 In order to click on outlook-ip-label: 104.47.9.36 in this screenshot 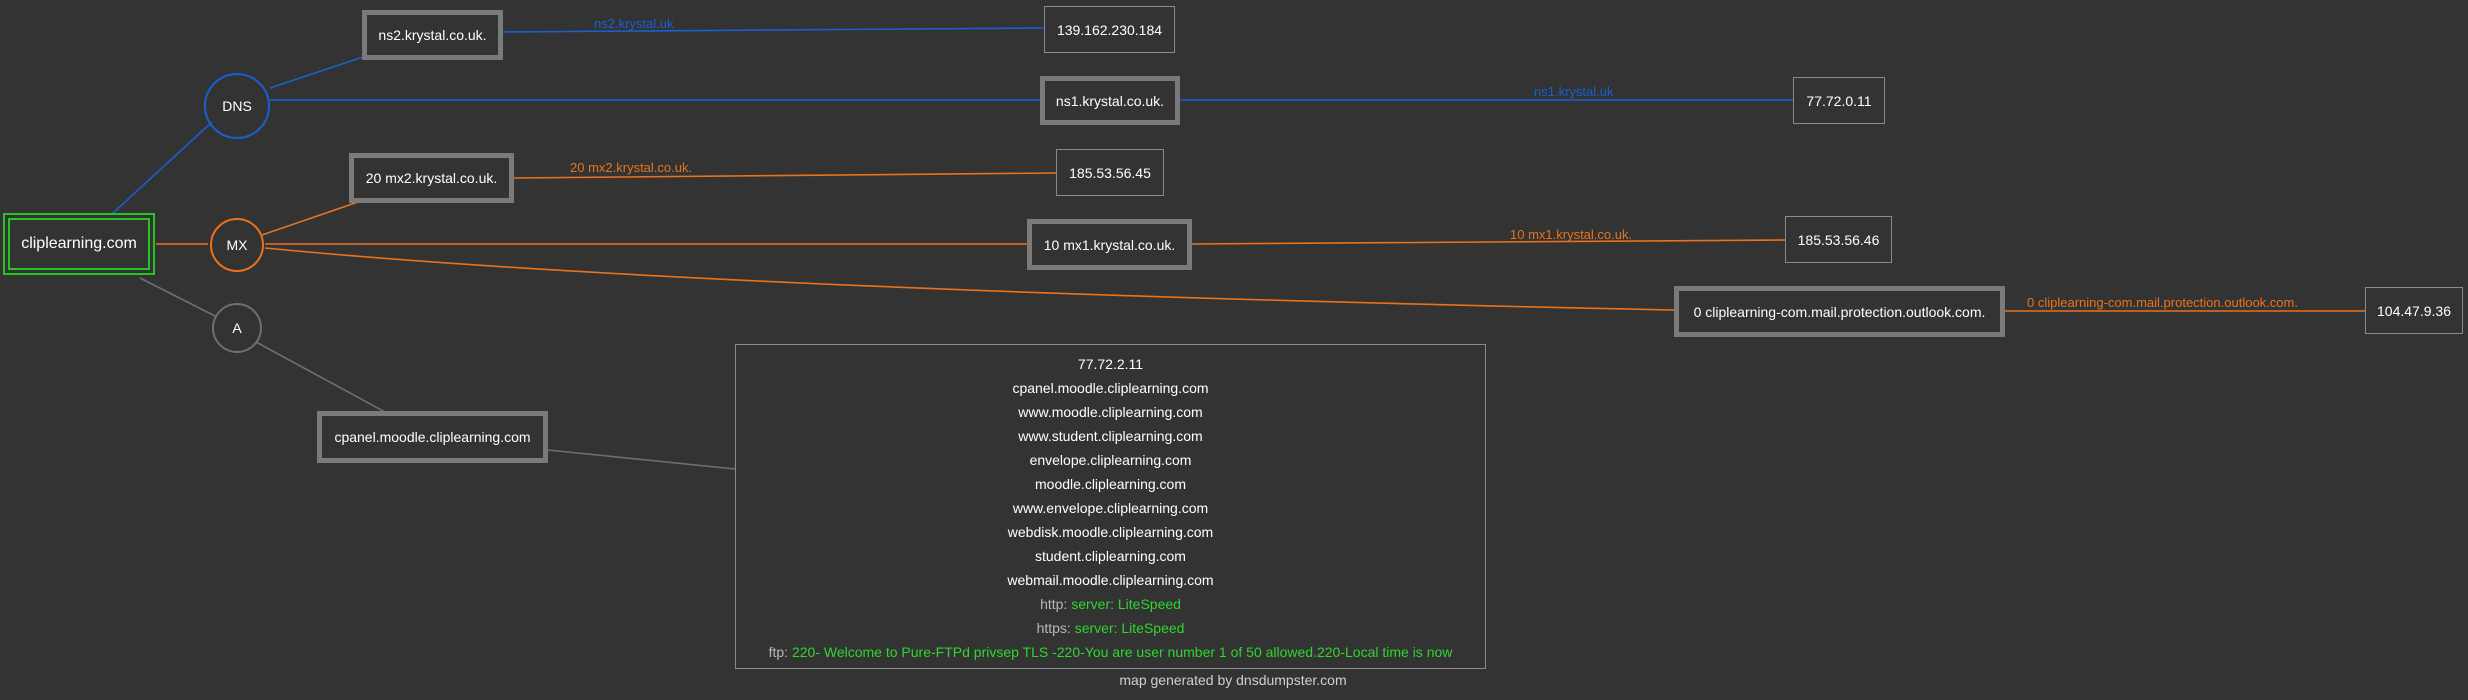, I will do `click(2414, 310)`.